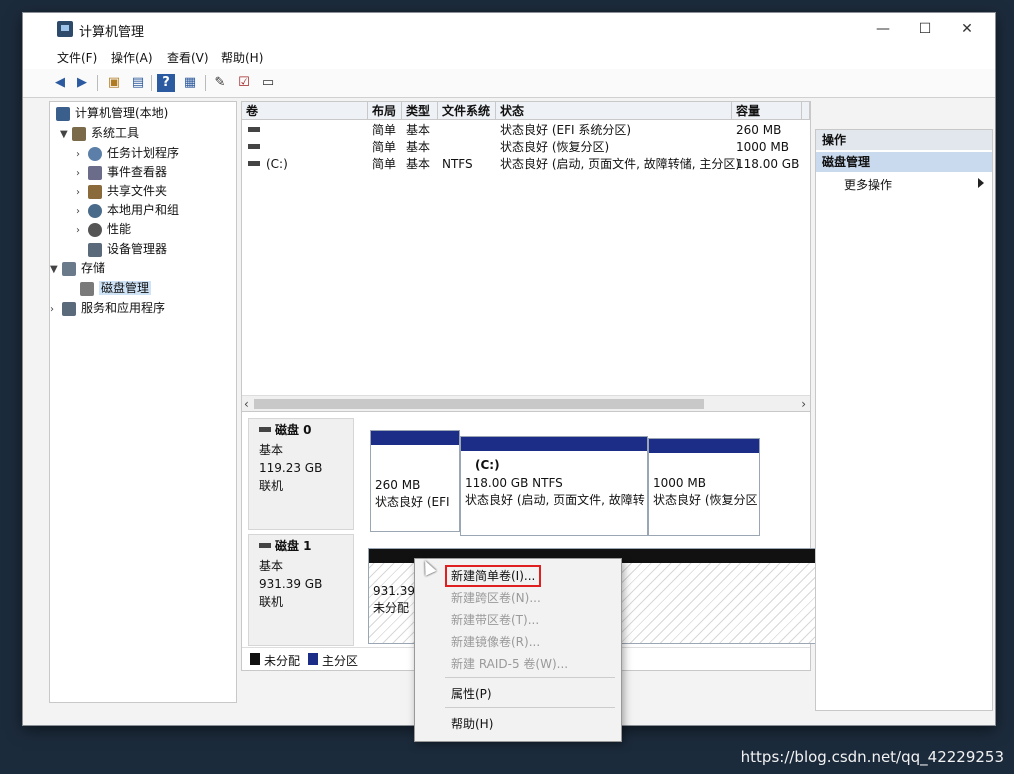 The height and width of the screenshot is (774, 1014). What do you see at coordinates (271, 486) in the screenshot?
I see `disk-state: 联机` at bounding box center [271, 486].